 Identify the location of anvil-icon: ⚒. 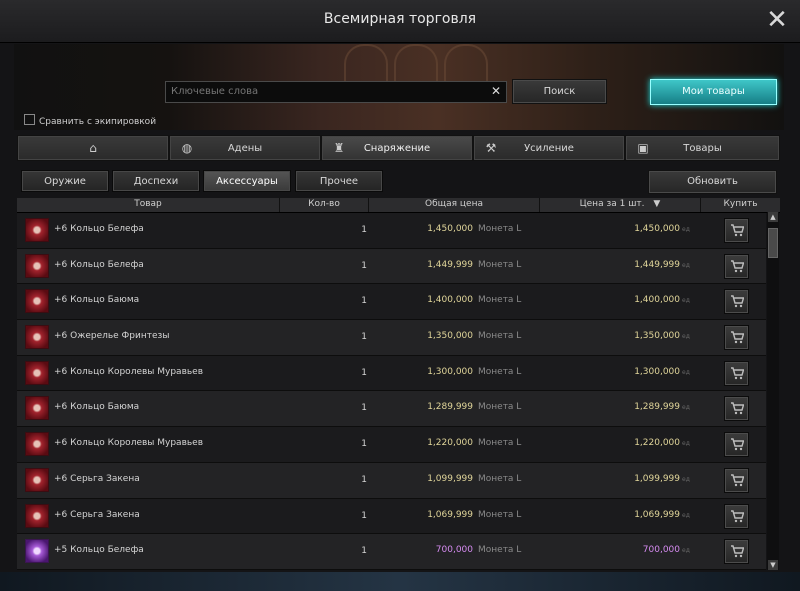
(491, 148).